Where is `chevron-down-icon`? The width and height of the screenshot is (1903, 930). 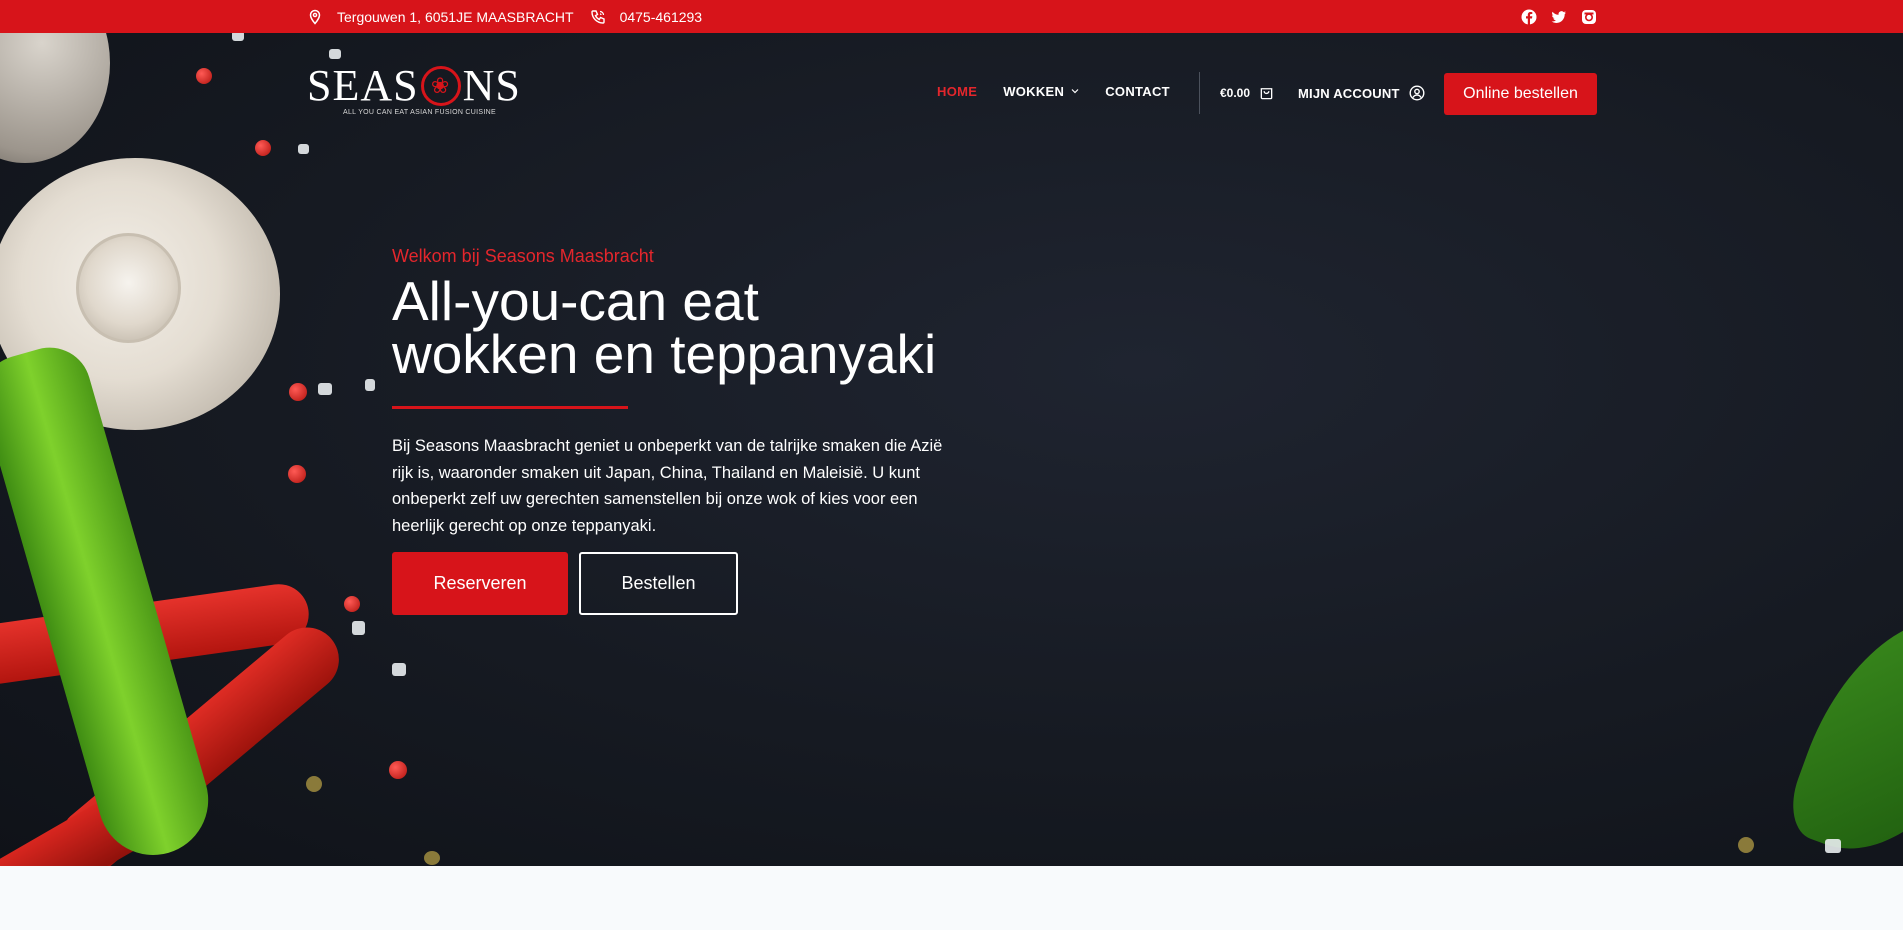
chevron-down-icon is located at coordinates (1075, 91).